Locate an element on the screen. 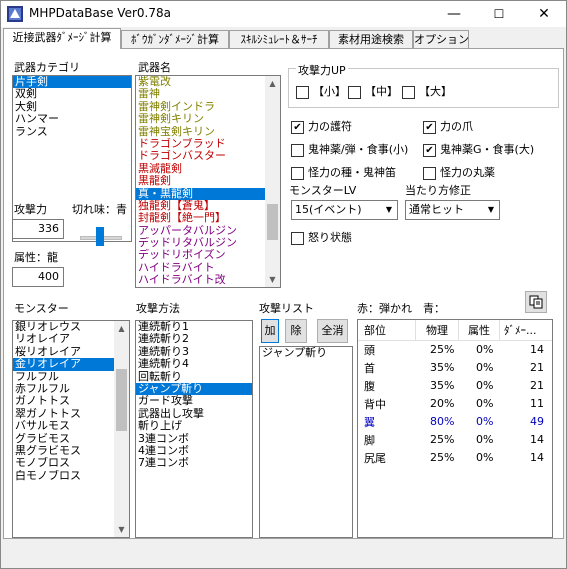 The width and height of the screenshot is (567, 569). minimize-button: — is located at coordinates (454, 14).